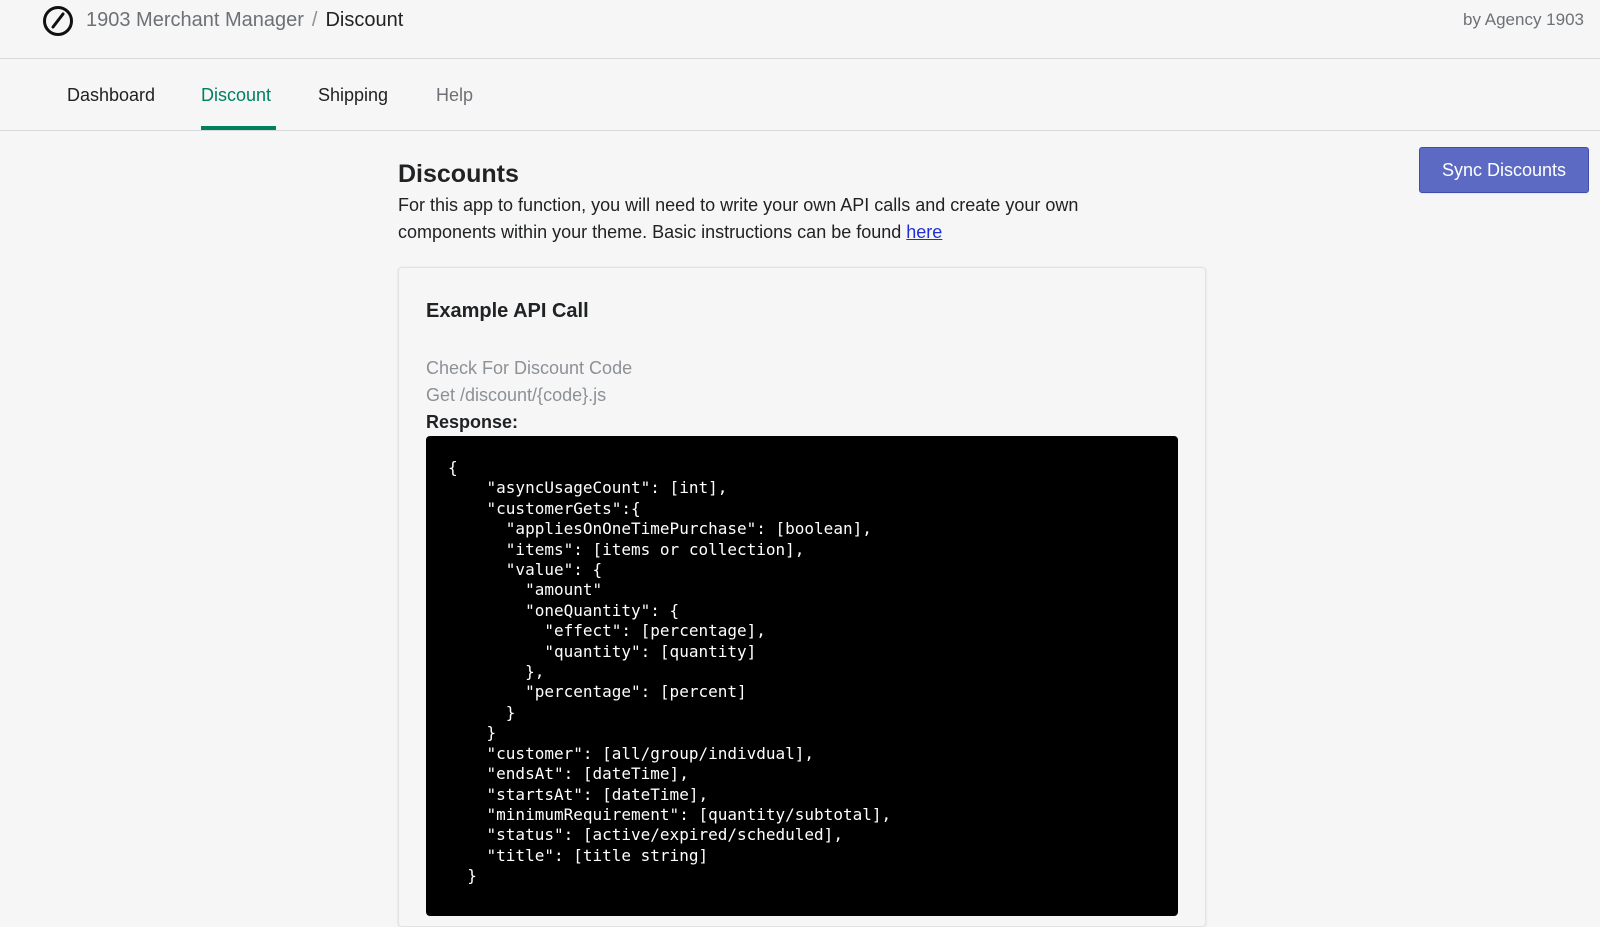 Image resolution: width=1600 pixels, height=927 pixels. What do you see at coordinates (800, 95) in the screenshot?
I see `nav-tabs: Dashboard Discount Shipping Help` at bounding box center [800, 95].